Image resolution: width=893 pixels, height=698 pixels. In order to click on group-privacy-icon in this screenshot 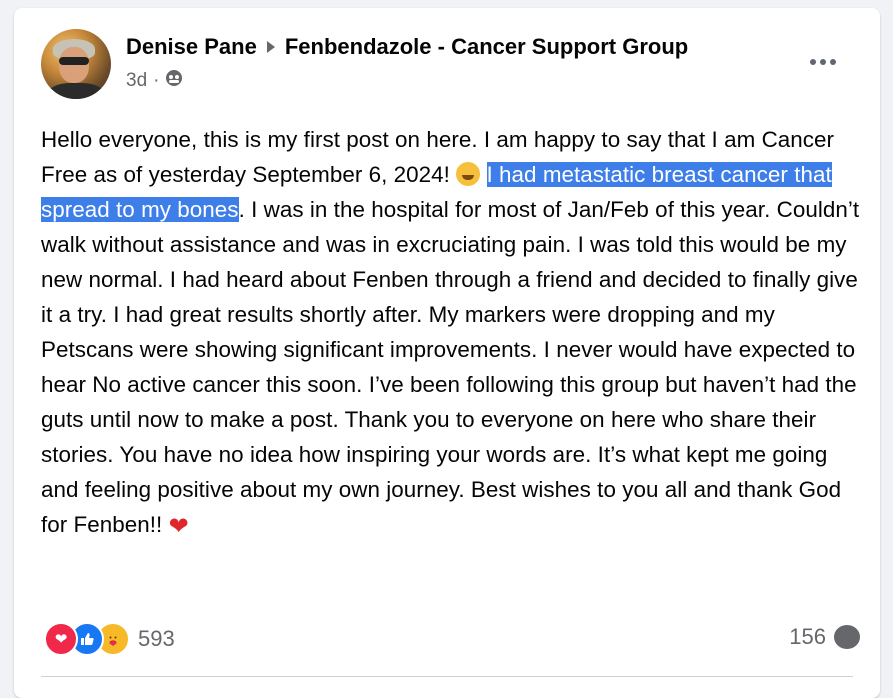, I will do `click(174, 81)`.